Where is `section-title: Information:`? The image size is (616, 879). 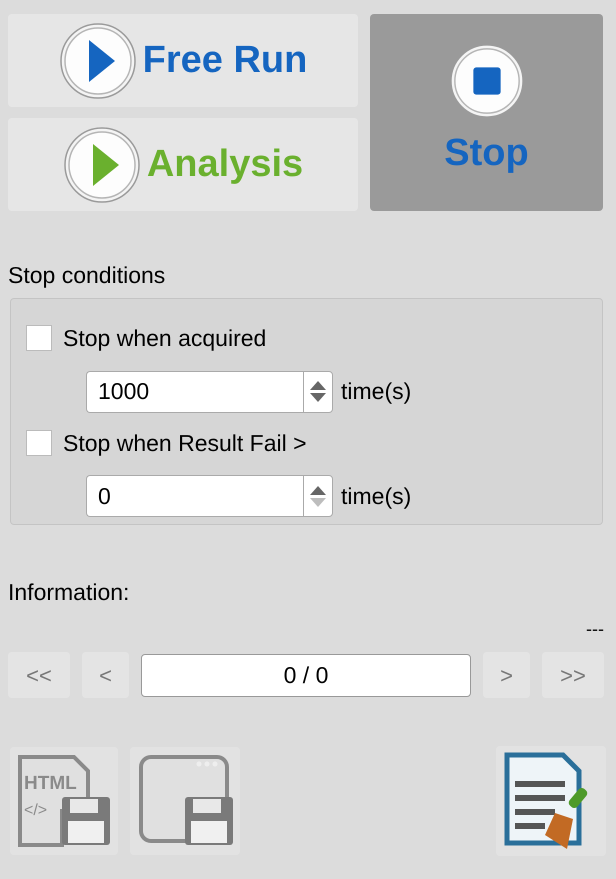
section-title: Information: is located at coordinates (69, 592).